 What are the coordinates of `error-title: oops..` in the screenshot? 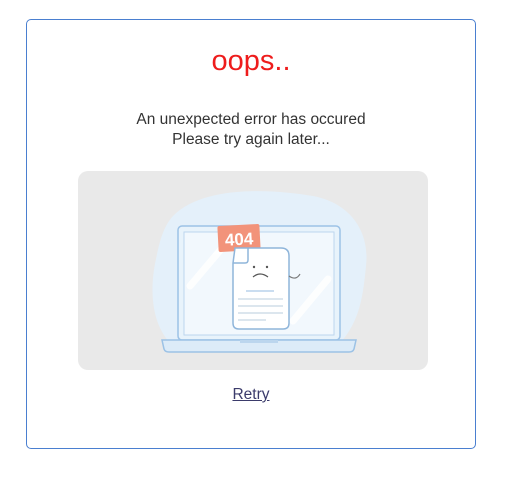 It's located at (251, 61).